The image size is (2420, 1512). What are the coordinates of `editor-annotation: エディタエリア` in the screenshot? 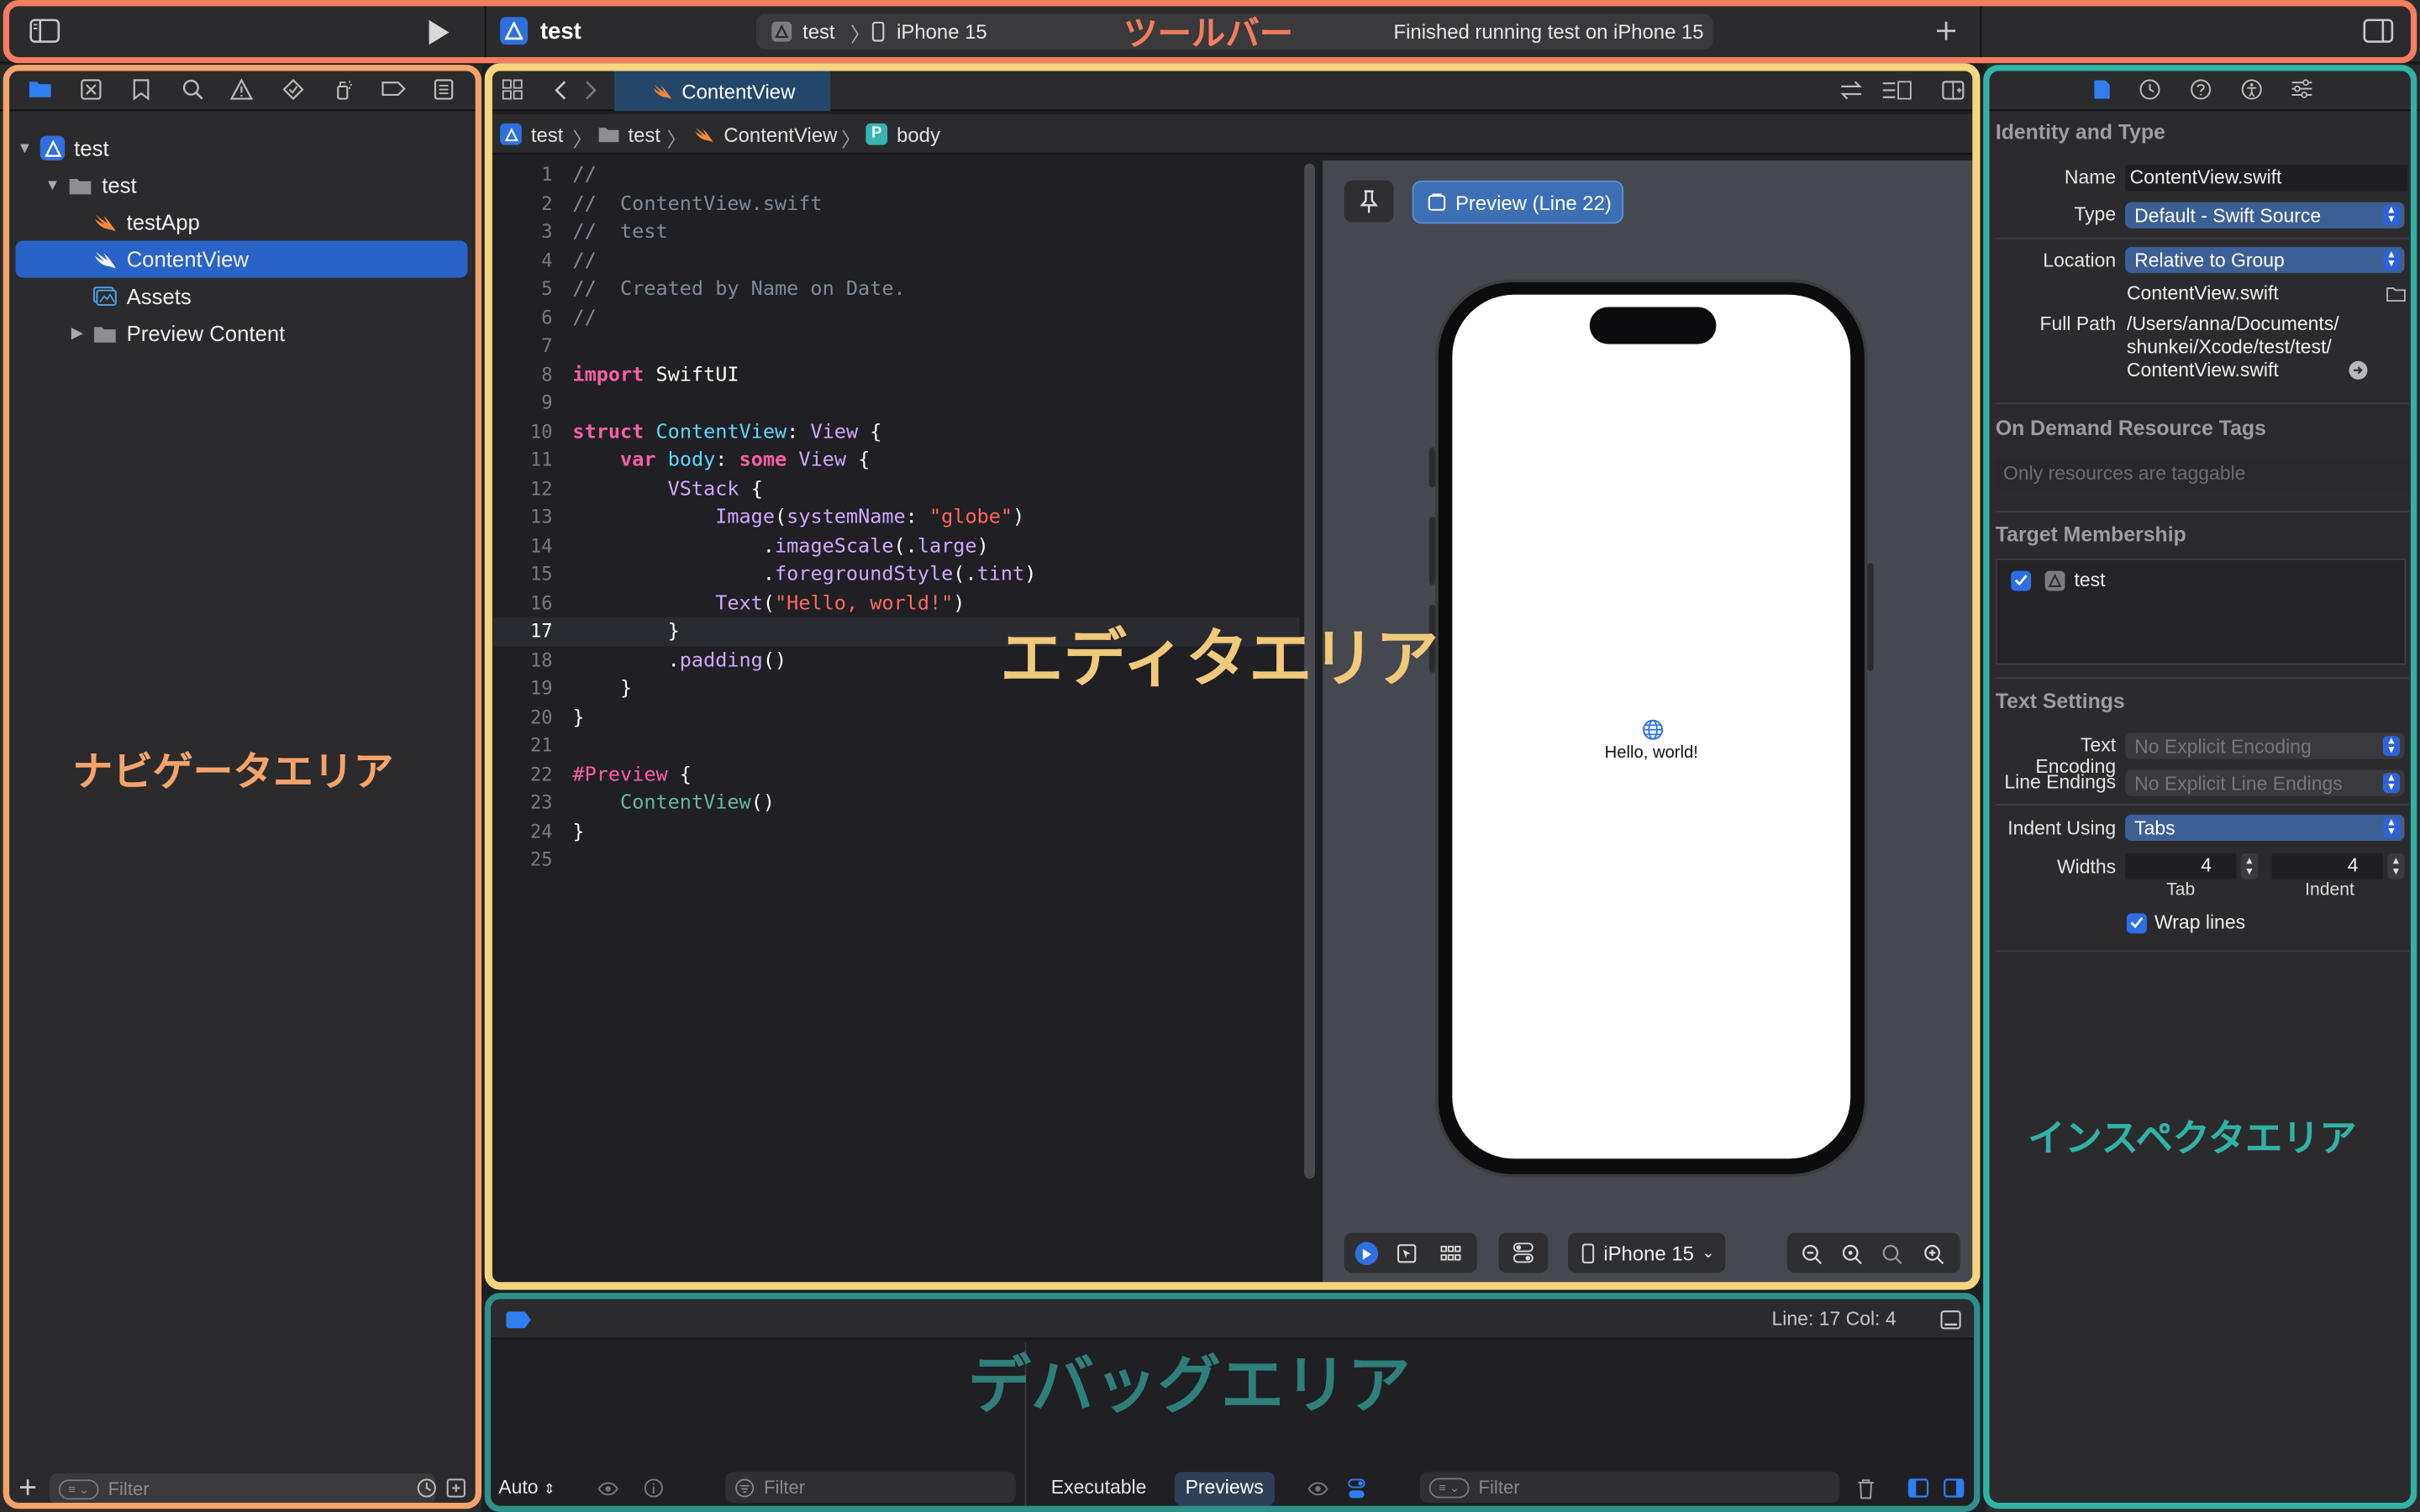 It's located at (1219, 659).